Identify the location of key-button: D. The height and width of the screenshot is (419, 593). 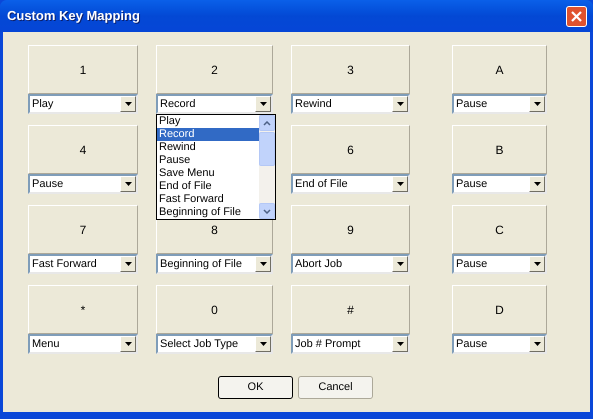
(499, 309).